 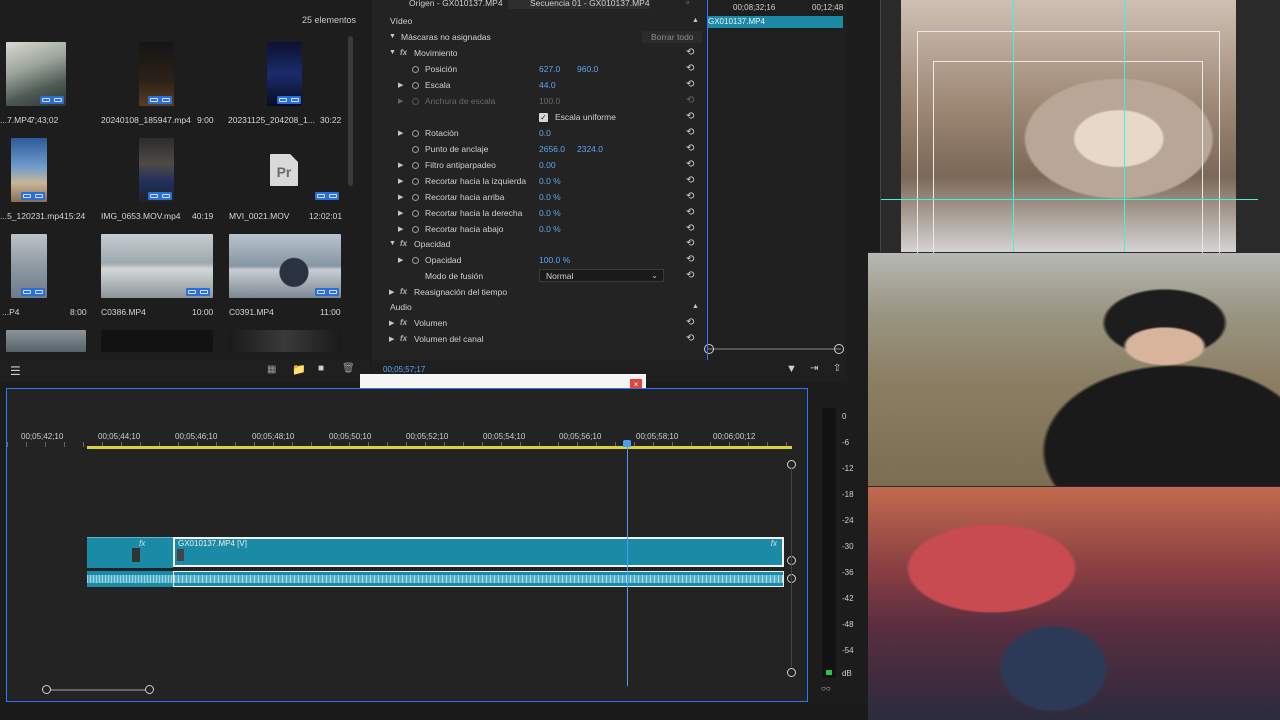 What do you see at coordinates (791, 672) in the screenshot?
I see `scroll-handle` at bounding box center [791, 672].